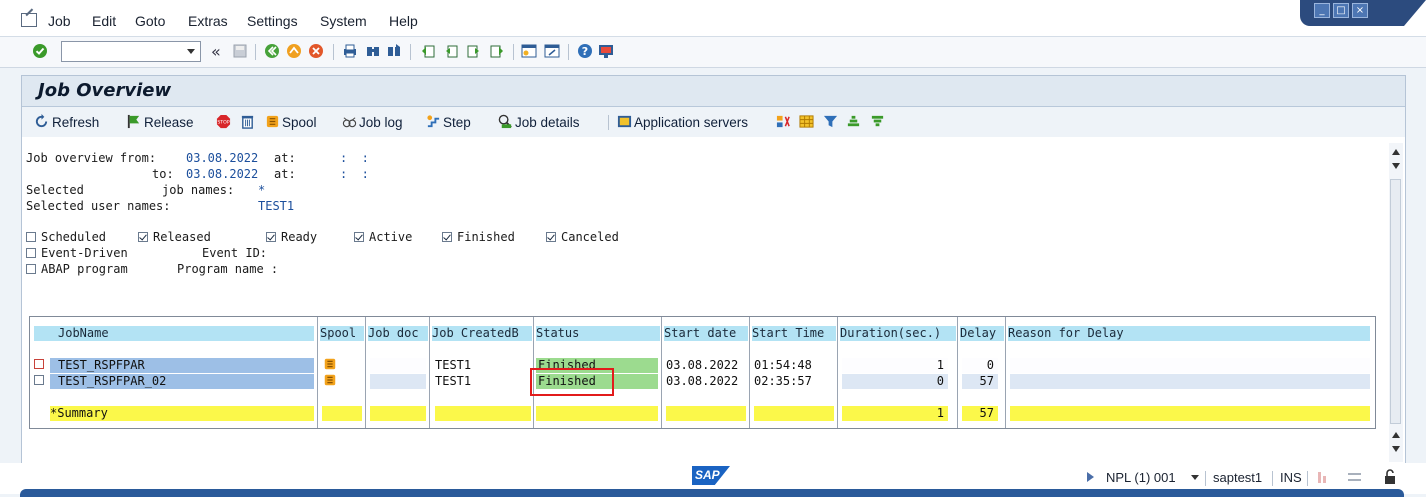  I want to click on print-icon, so click(350, 51).